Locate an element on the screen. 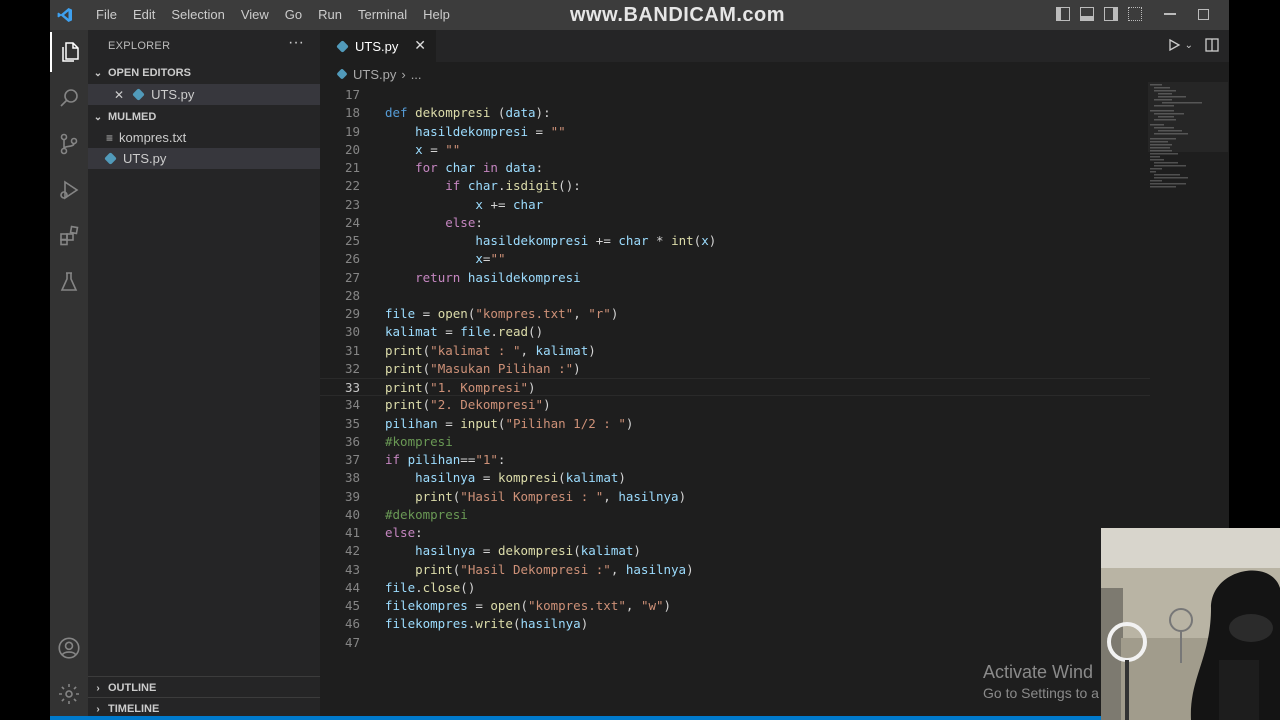  code-line: 33 print("1. Kompresi") is located at coordinates (735, 387).